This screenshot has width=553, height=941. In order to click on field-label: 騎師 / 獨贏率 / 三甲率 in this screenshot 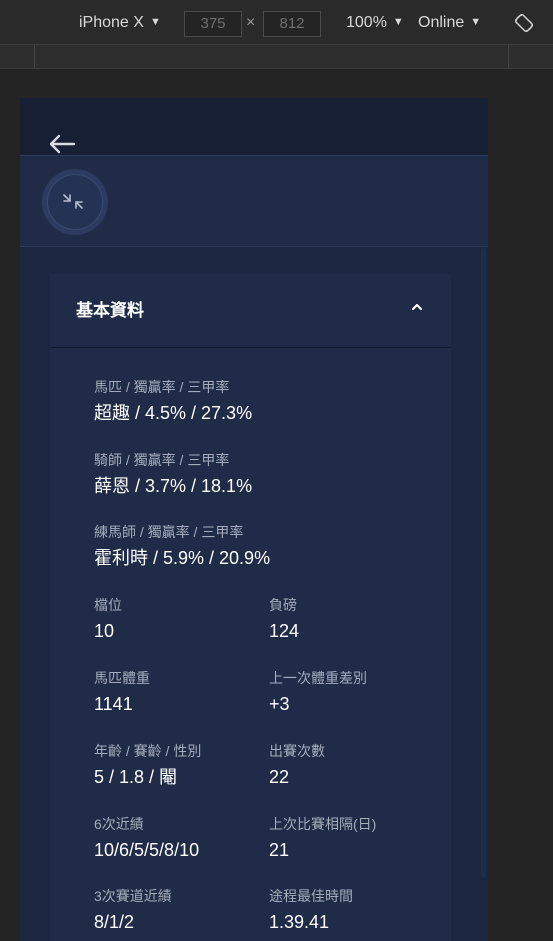, I will do `click(162, 460)`.